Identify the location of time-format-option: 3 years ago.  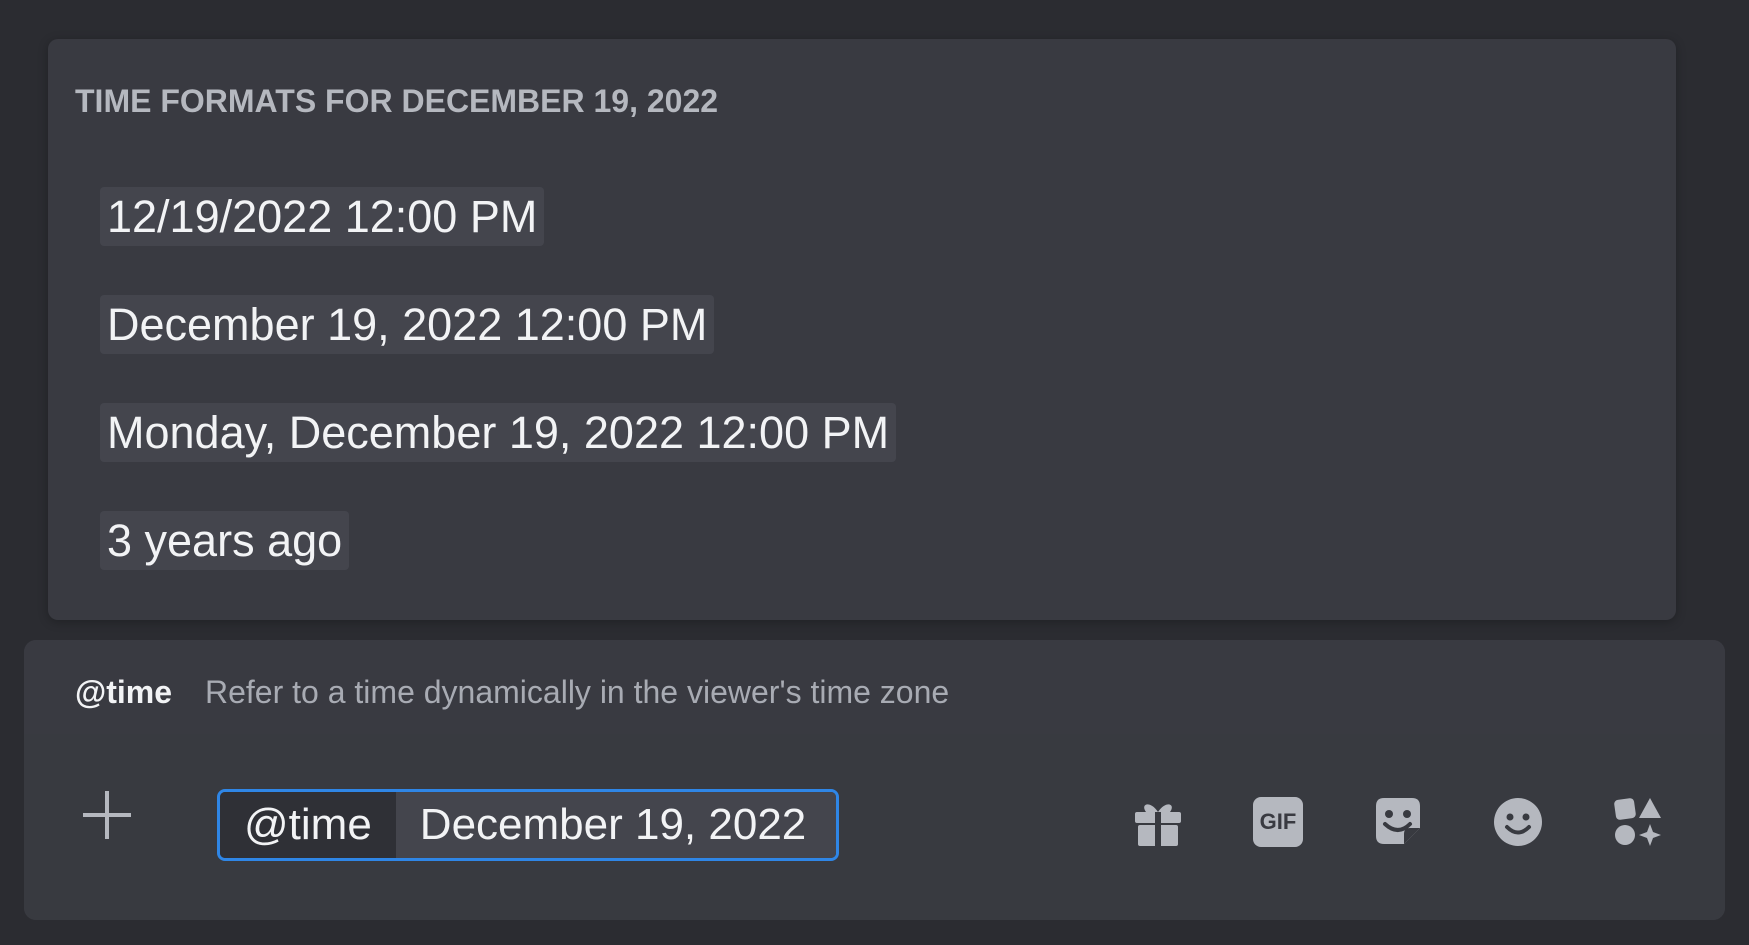
(225, 540).